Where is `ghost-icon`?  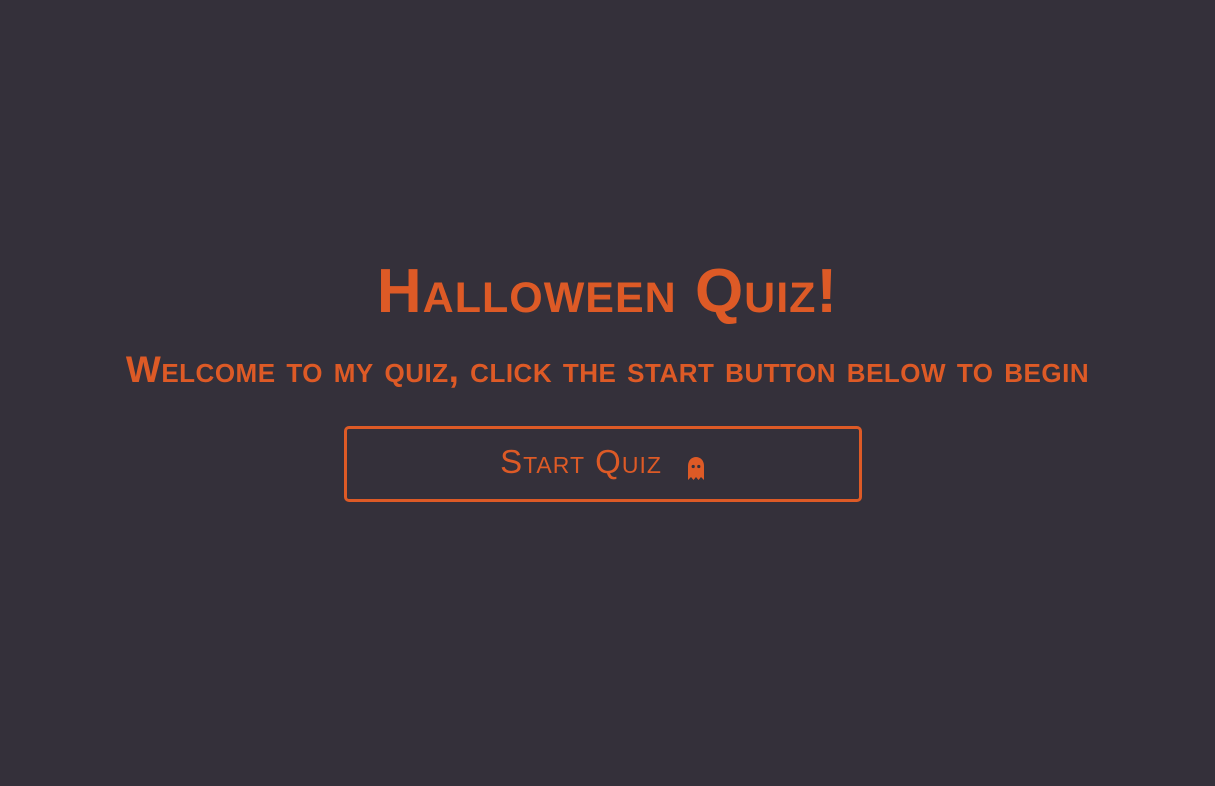 ghost-icon is located at coordinates (696, 466).